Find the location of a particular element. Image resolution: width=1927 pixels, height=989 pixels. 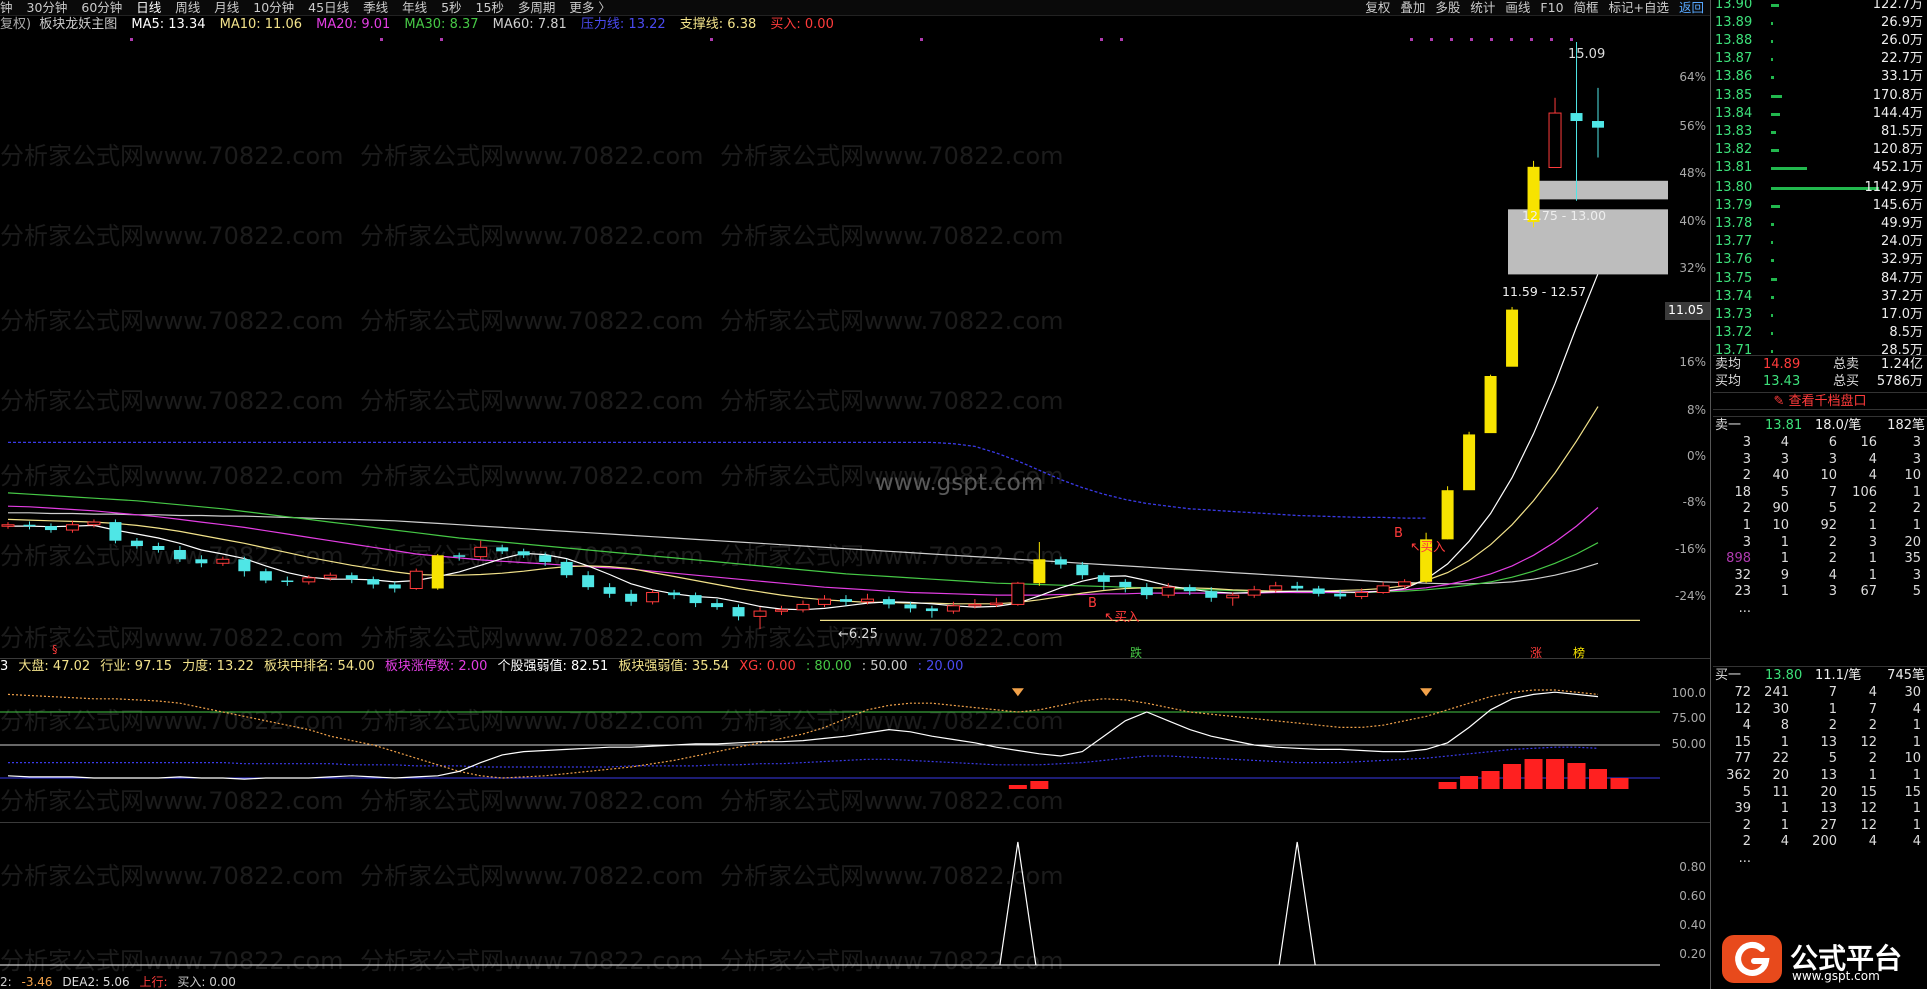

bid-level: 13.76 32.9万 is located at coordinates (1820, 260).